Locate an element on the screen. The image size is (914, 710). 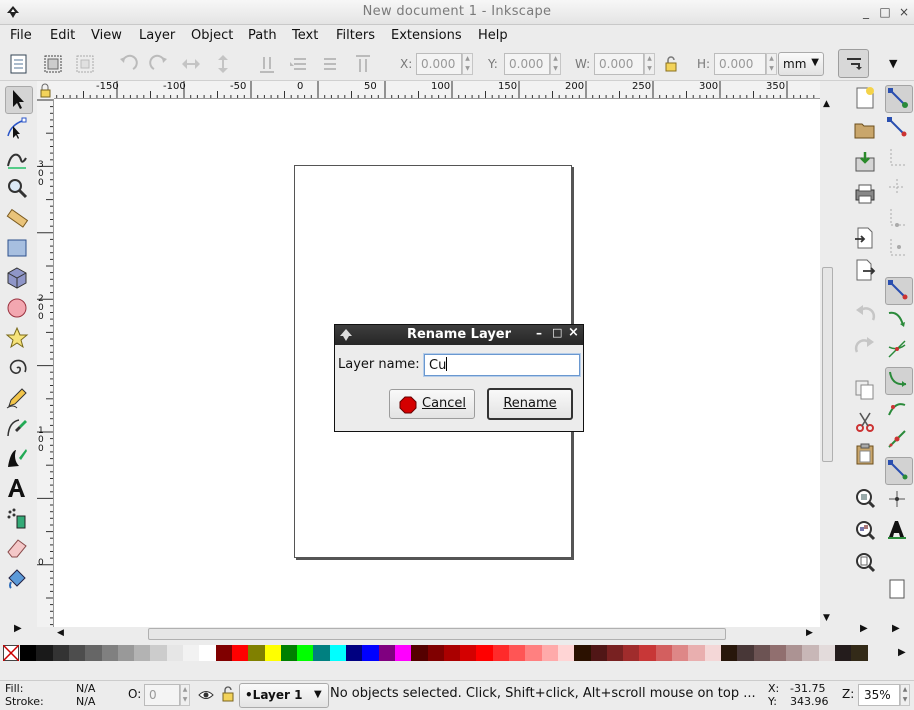
width-input: 0.000 is located at coordinates (619, 64).